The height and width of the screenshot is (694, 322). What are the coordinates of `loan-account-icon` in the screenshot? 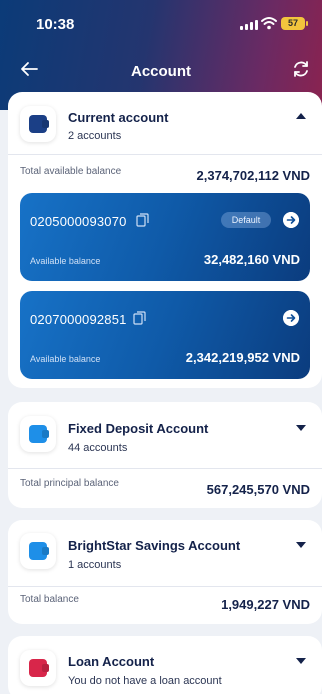 It's located at (38, 668).